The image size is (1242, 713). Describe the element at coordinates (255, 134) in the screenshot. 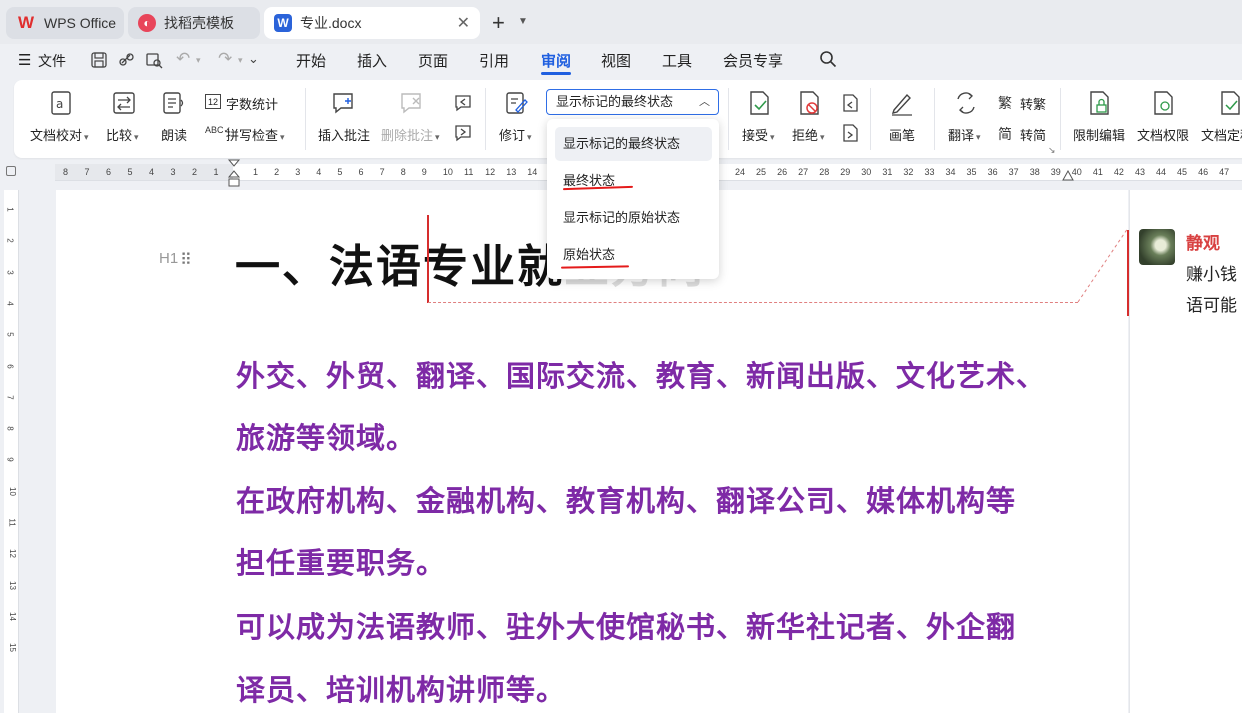

I see `spell-check-button: 拼写检查 ▾` at that location.